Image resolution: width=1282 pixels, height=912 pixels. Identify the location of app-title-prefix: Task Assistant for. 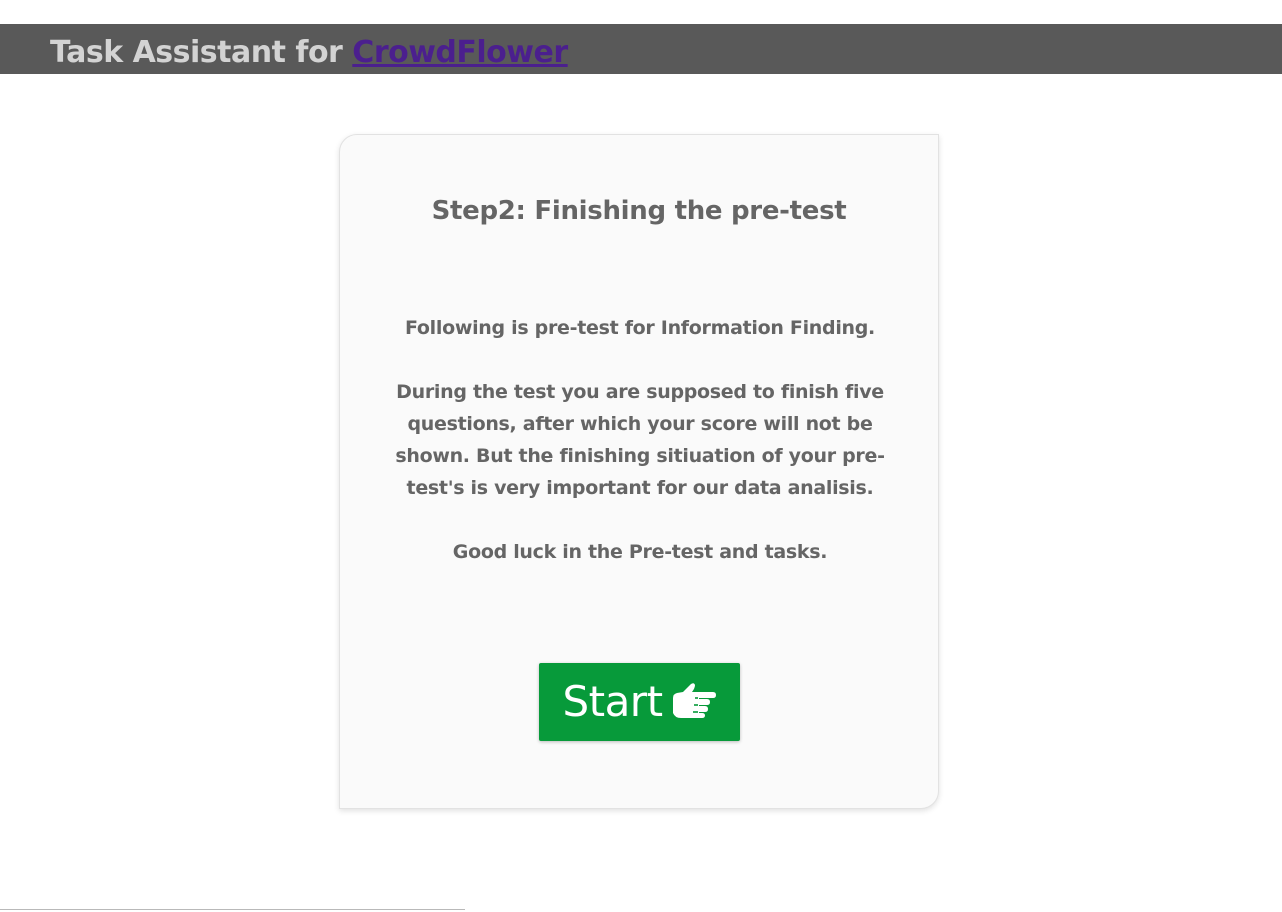
(201, 52).